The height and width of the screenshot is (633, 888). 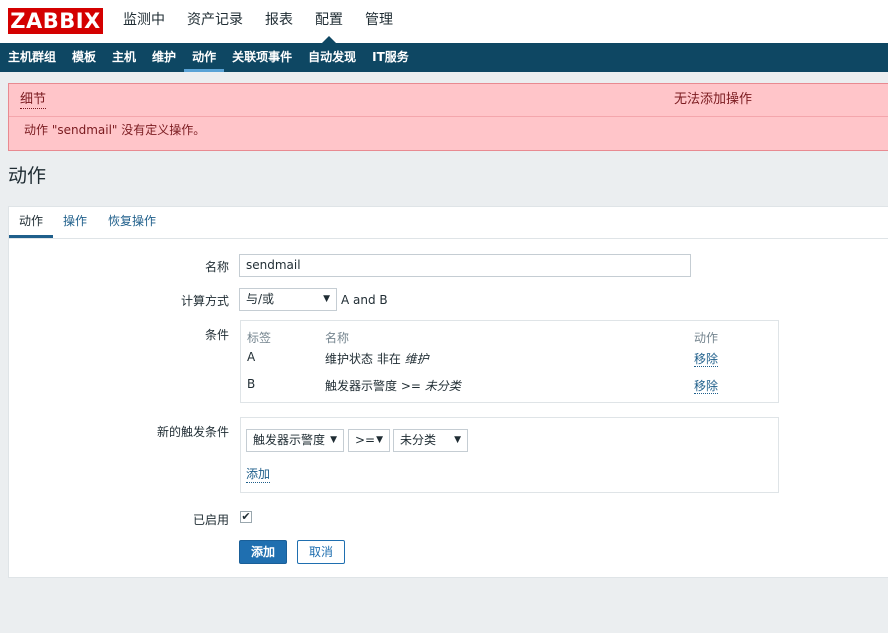 What do you see at coordinates (192, 432) in the screenshot?
I see `new-condition-label: 新的触发条件` at bounding box center [192, 432].